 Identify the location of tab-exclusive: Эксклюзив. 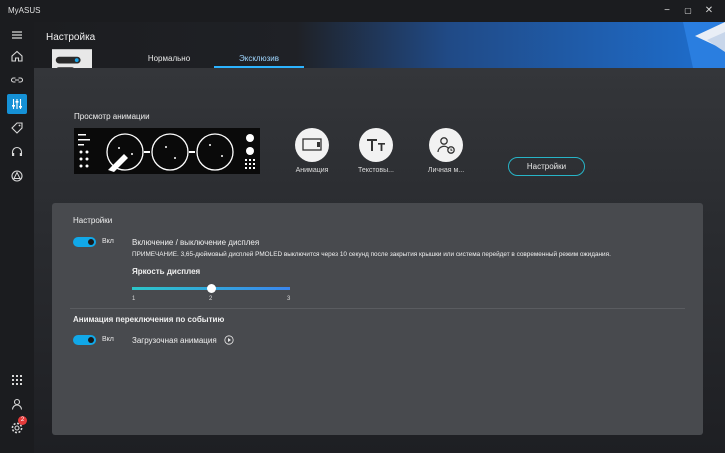
(259, 60).